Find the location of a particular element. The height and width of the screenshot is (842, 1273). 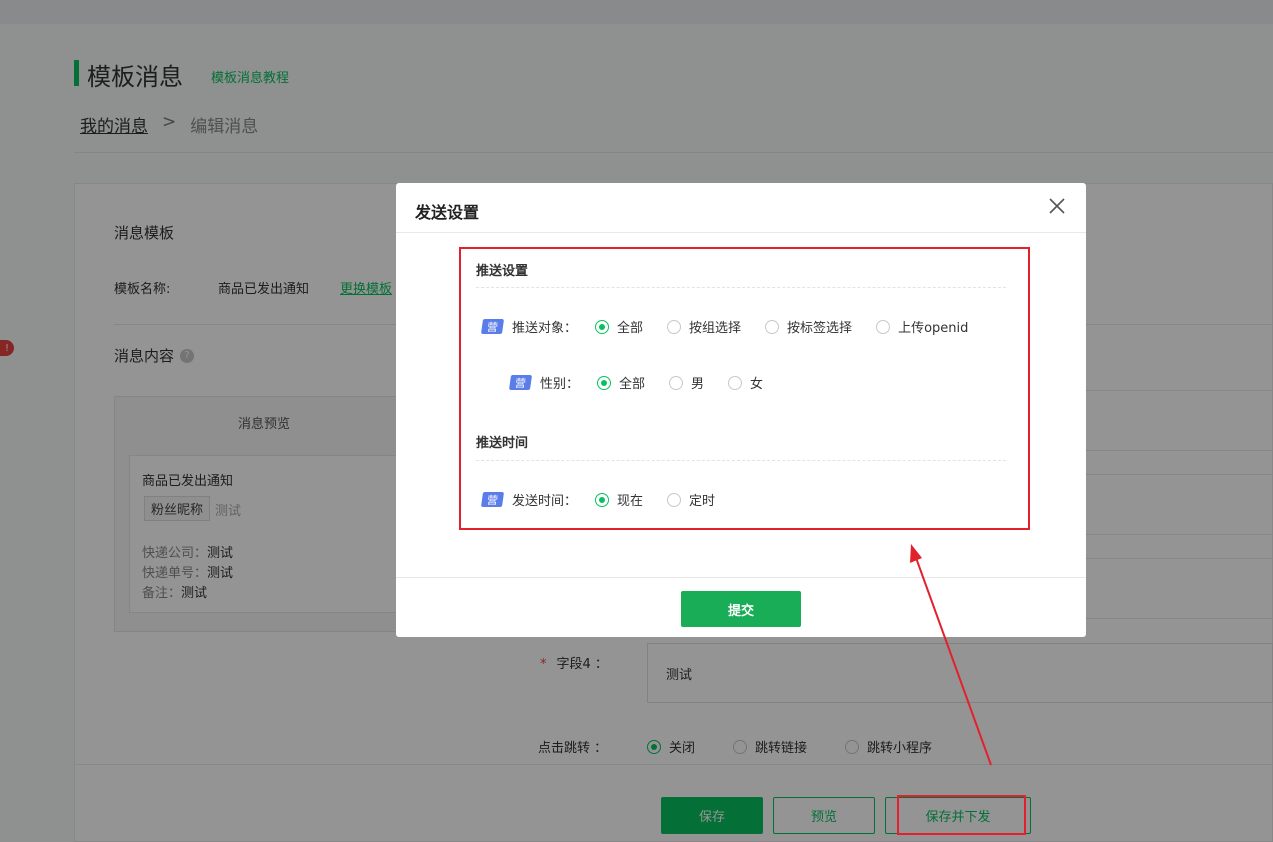

close-icon is located at coordinates (1057, 206).